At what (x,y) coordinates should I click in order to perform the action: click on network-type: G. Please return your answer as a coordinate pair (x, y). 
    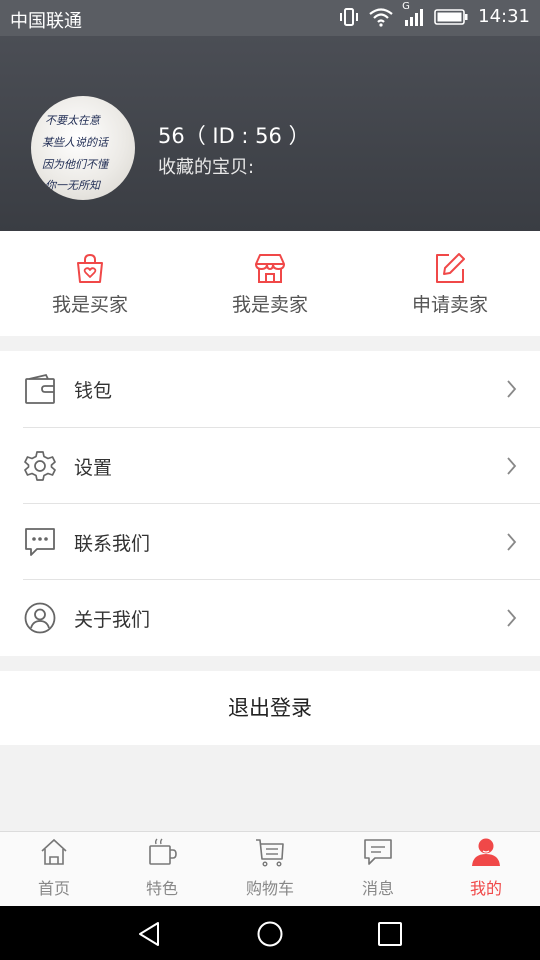
    Looking at the image, I should click on (406, 6).